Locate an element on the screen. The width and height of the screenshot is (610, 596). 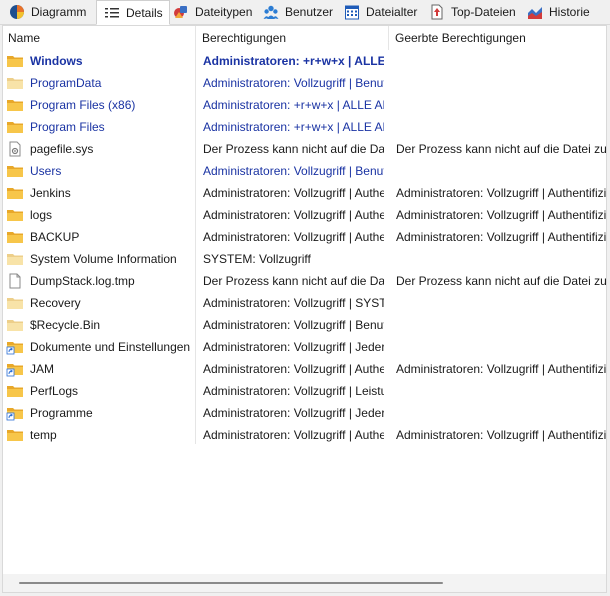
tab-benutzer: Benutzer is located at coordinates (297, 12).